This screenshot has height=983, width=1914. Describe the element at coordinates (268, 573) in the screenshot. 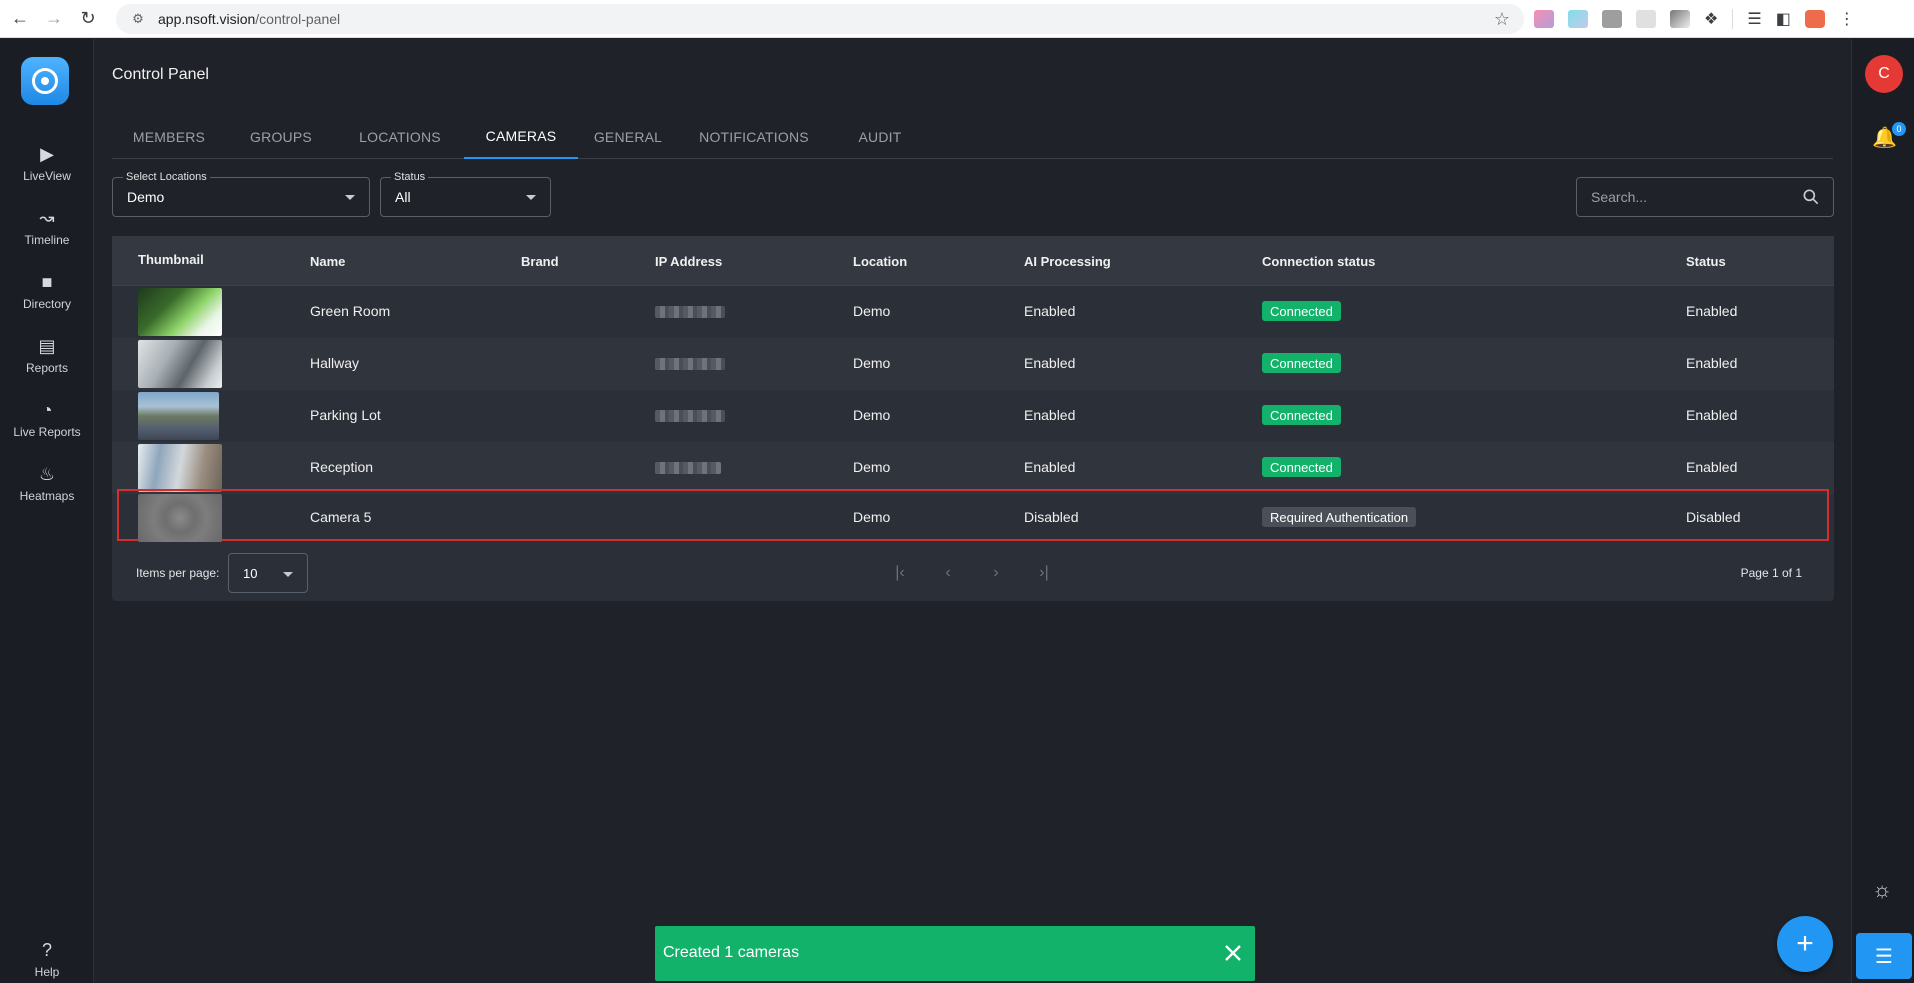

I see `items-per-page-select: 10` at that location.